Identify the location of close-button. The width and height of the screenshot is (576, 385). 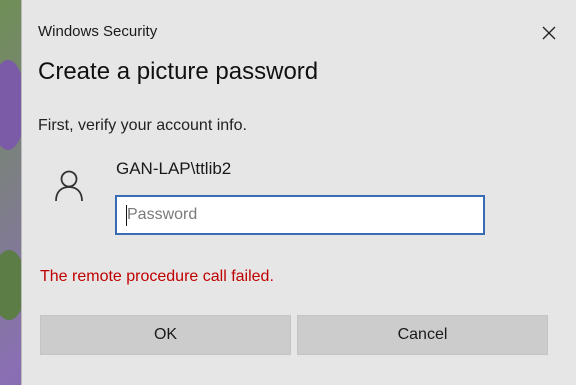
(549, 33).